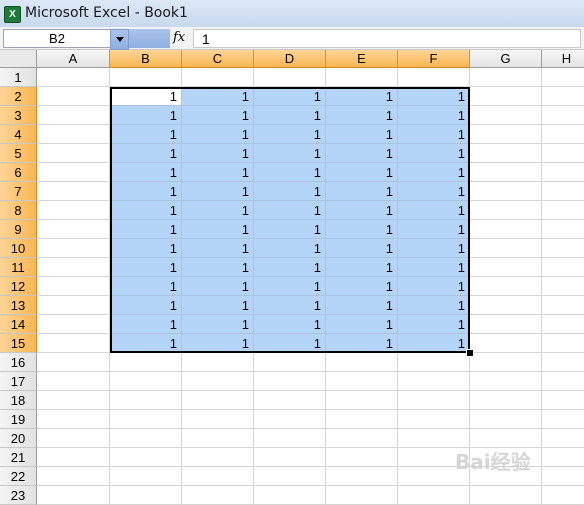 The image size is (584, 505). What do you see at coordinates (290, 59) in the screenshot?
I see `column-header-d: D` at bounding box center [290, 59].